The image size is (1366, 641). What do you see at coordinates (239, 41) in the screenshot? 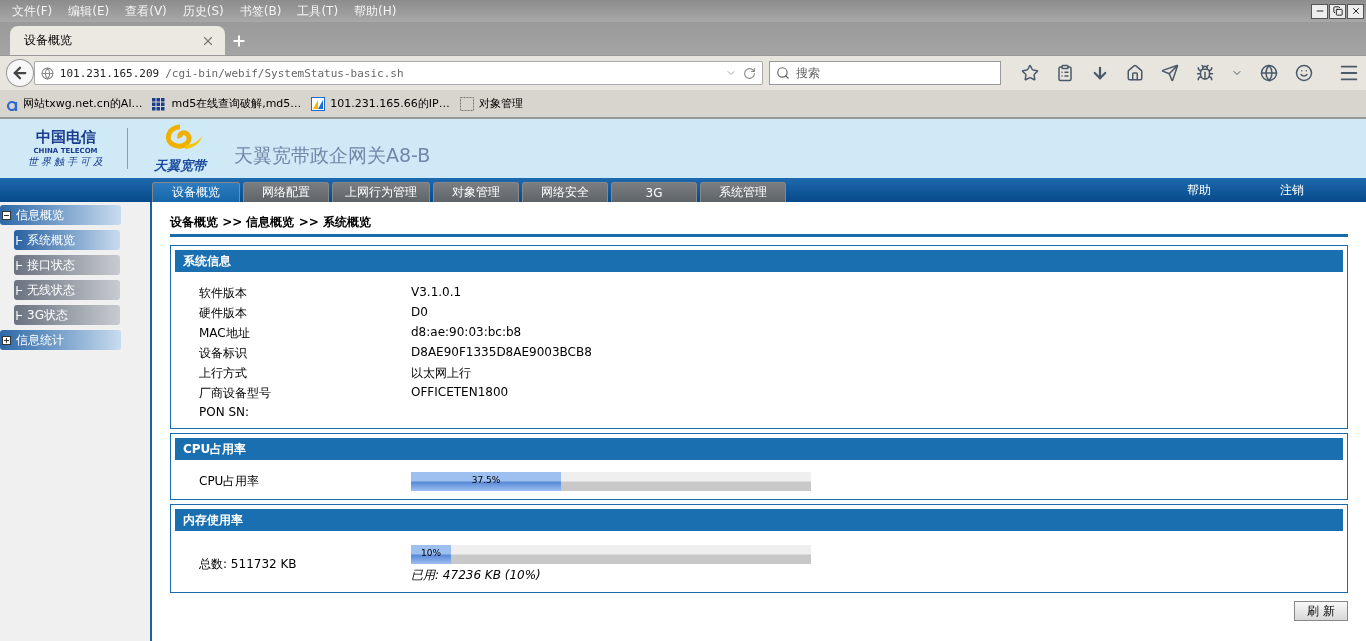
I see `new-tab-icon` at bounding box center [239, 41].